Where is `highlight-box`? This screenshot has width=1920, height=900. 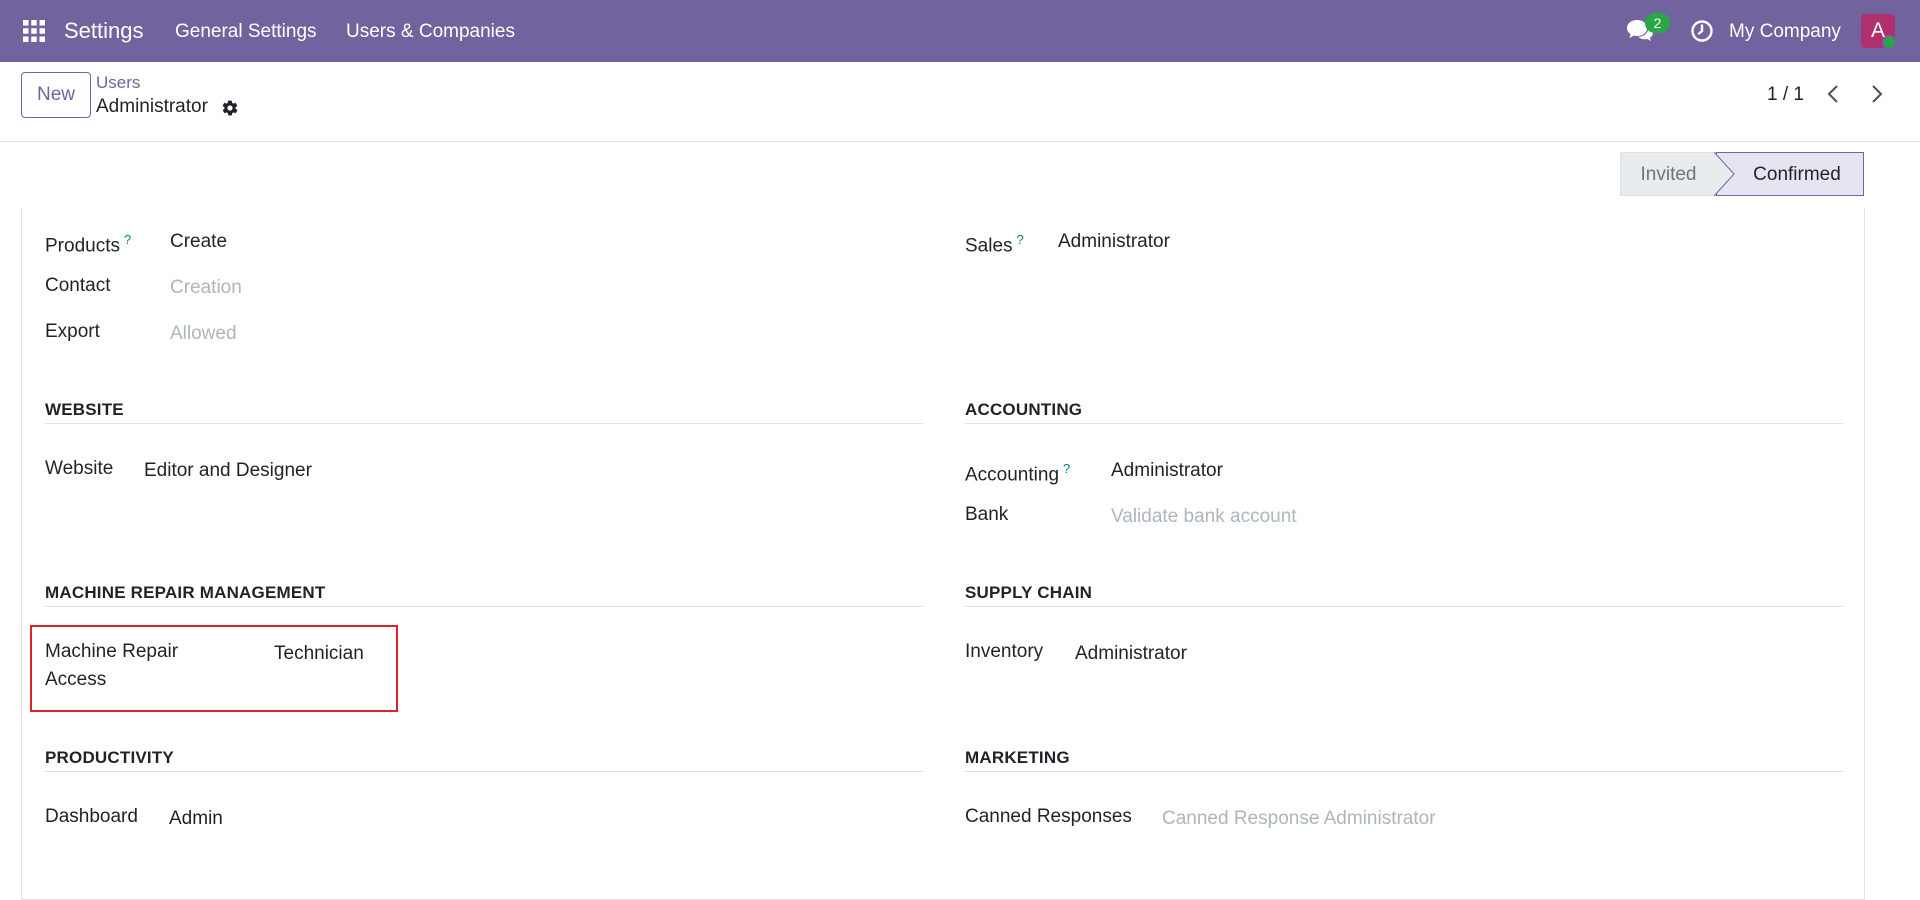
highlight-box is located at coordinates (214, 668).